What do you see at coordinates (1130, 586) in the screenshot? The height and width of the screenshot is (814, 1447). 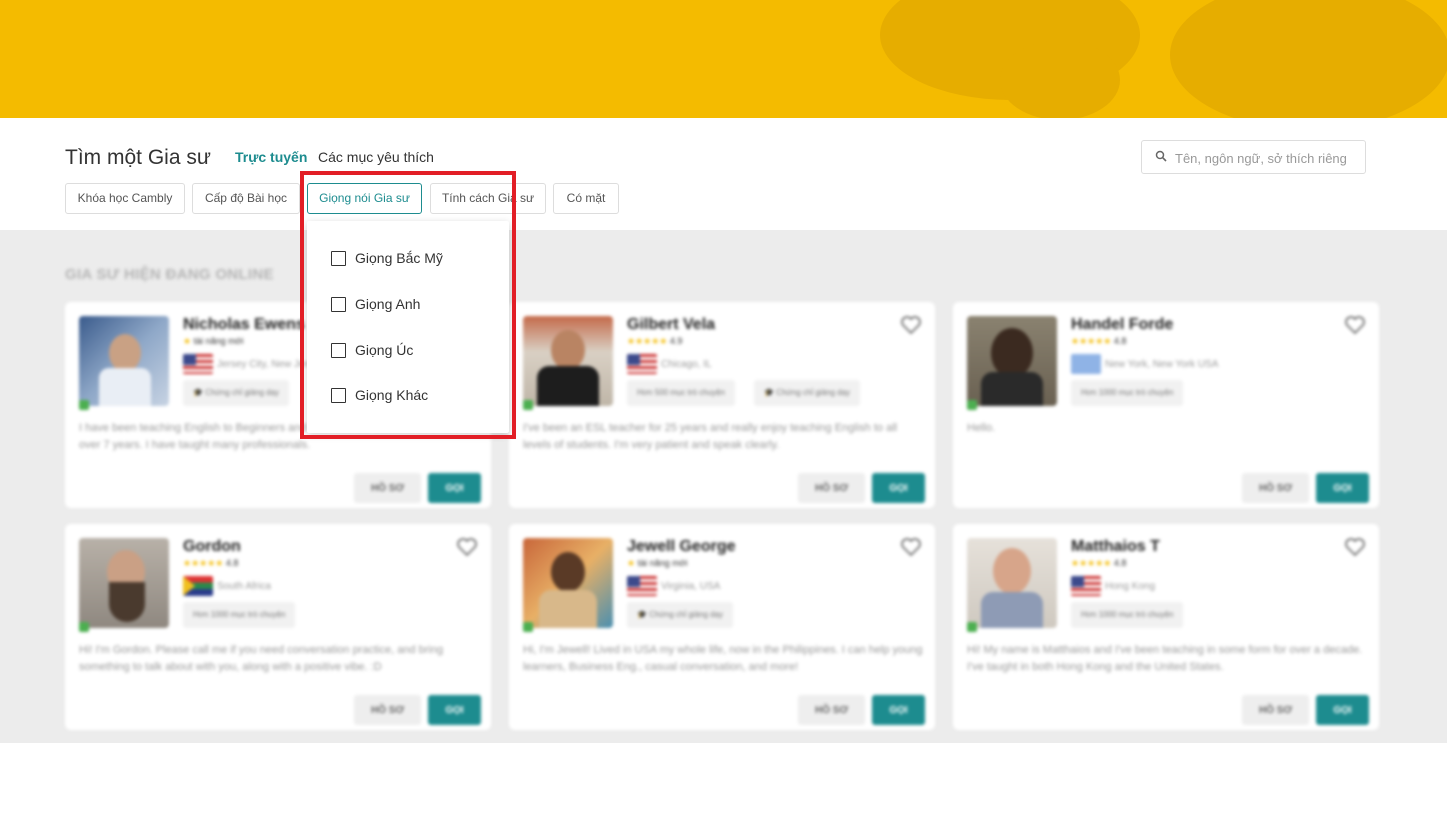 I see `tutor-location: Hong Kong` at bounding box center [1130, 586].